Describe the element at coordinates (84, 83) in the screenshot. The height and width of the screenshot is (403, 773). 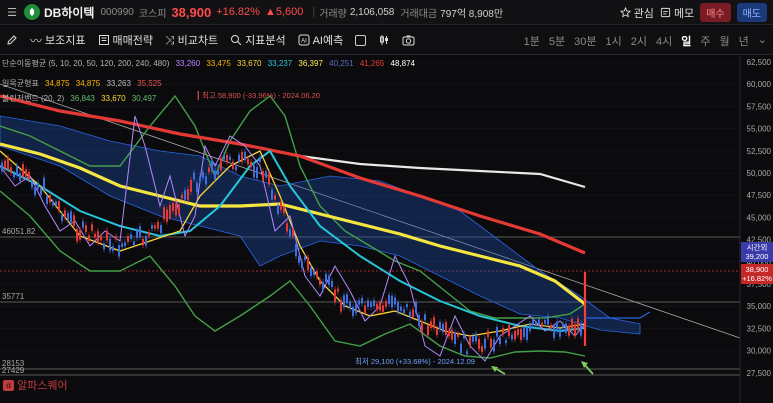
I see `ichimoku-legend: 일목균형표 34,875 34,875 33,263 35,525` at that location.